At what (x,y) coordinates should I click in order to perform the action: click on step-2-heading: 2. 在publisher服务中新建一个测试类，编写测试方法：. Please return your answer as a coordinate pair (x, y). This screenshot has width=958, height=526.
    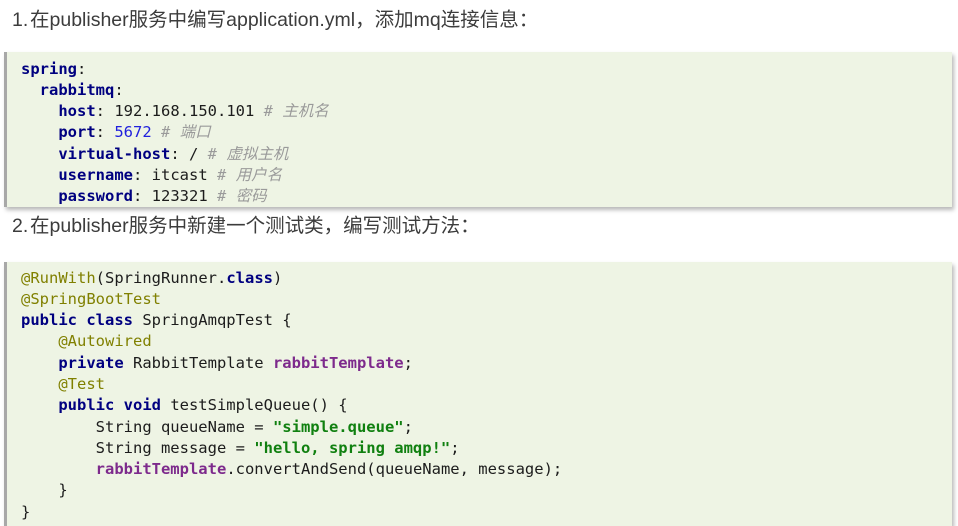
    Looking at the image, I should click on (240, 223).